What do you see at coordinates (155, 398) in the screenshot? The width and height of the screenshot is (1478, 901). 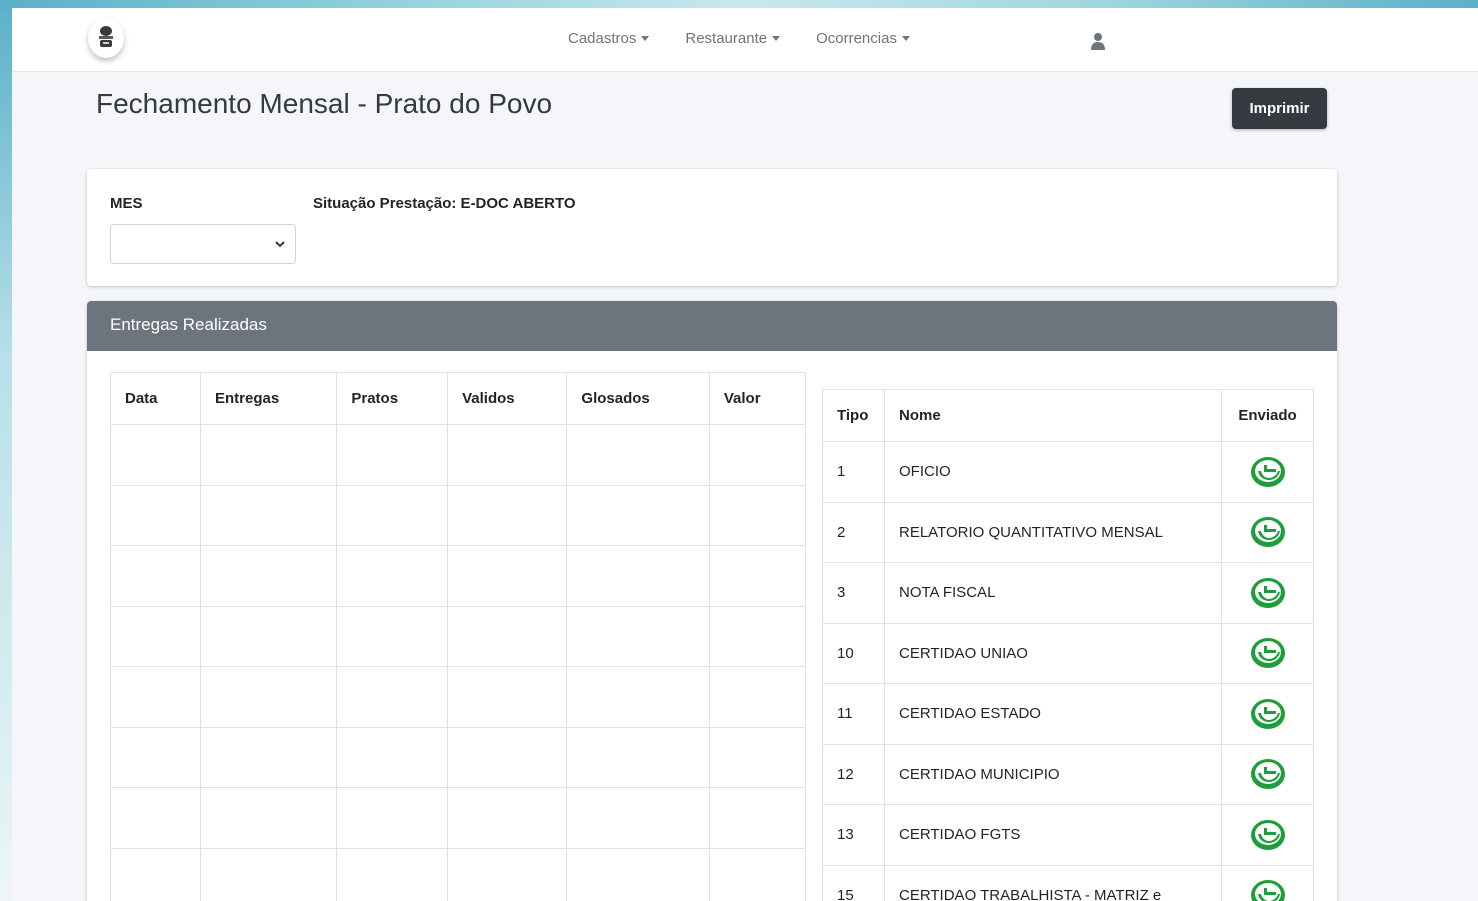 I see `col-data: Data` at bounding box center [155, 398].